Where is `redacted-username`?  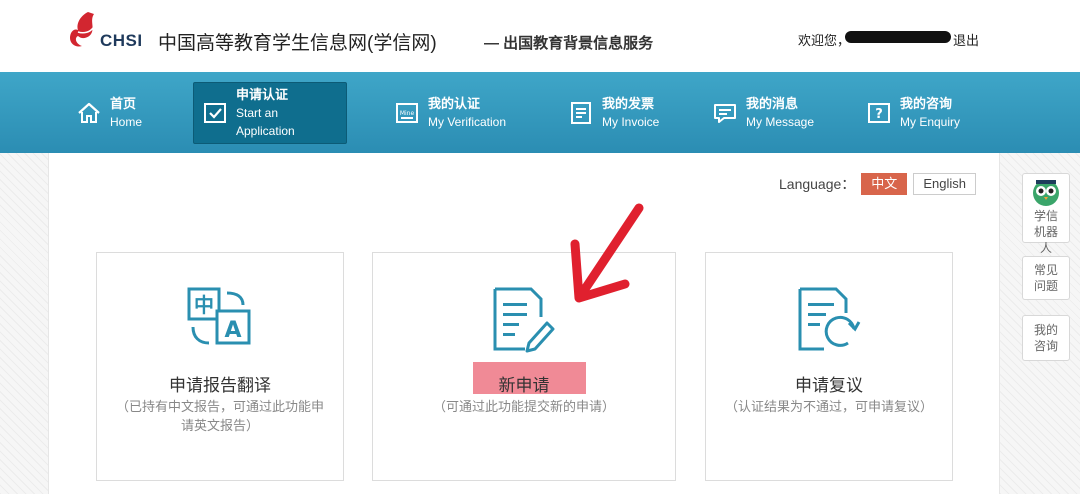
redacted-username is located at coordinates (898, 37).